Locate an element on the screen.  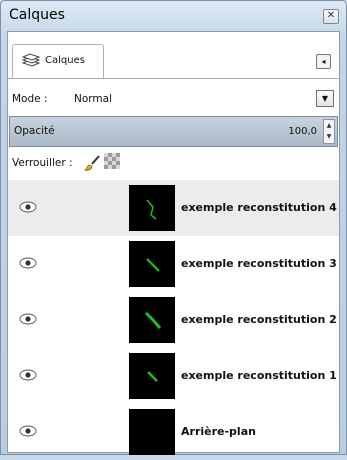
opacity-label: Opacité is located at coordinates (34, 131).